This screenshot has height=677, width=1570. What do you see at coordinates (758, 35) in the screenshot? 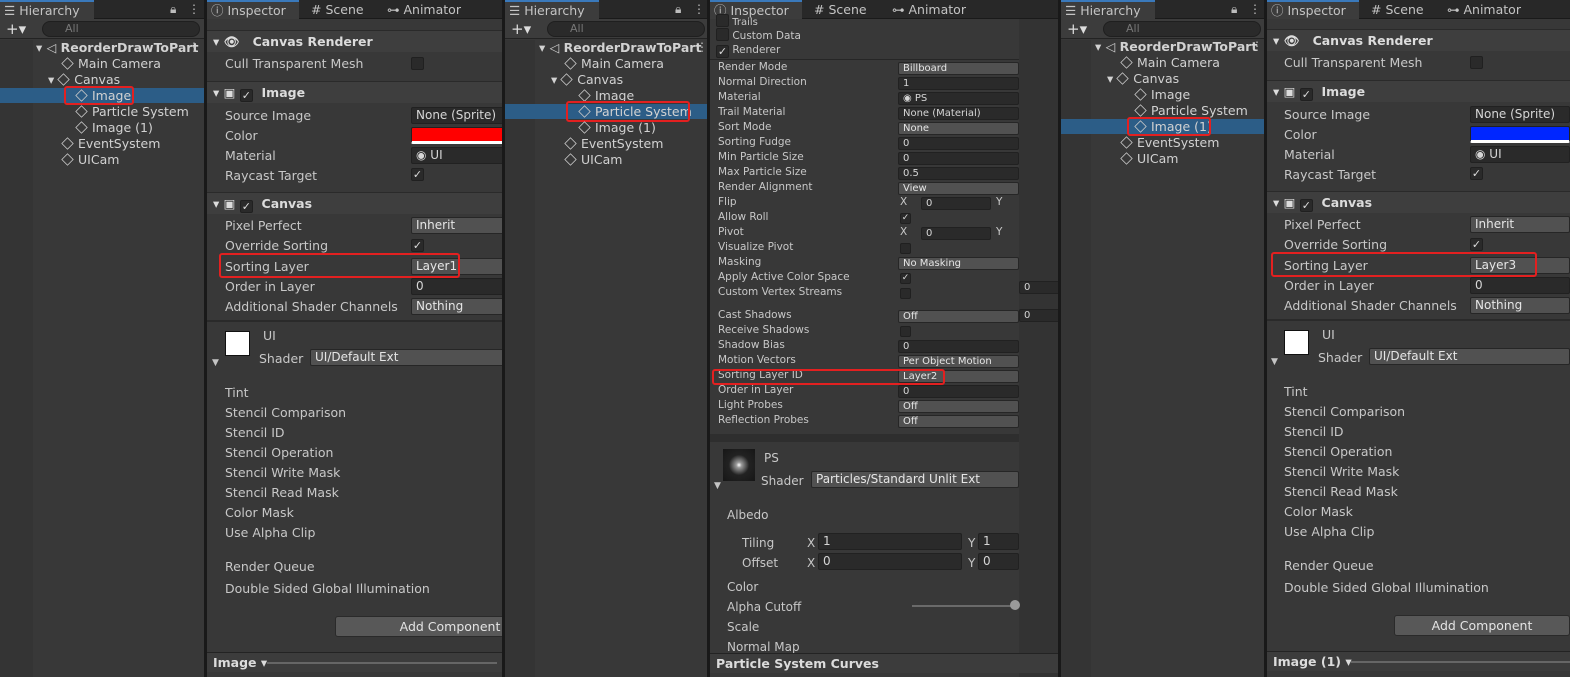
I see `module-custom-data: Custom Data` at bounding box center [758, 35].